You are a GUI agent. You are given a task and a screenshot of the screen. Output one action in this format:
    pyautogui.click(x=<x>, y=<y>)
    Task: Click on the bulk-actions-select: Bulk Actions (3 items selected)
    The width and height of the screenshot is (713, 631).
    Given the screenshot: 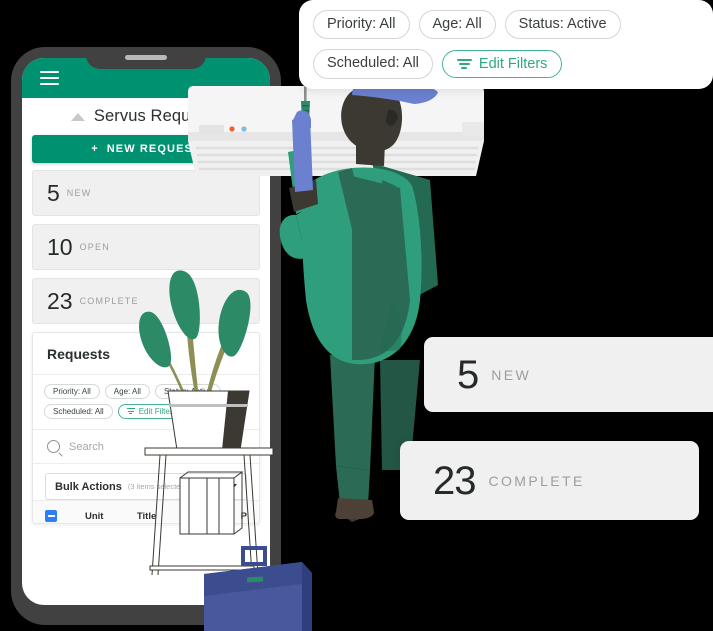 What is the action you would take?
    pyautogui.click(x=146, y=486)
    